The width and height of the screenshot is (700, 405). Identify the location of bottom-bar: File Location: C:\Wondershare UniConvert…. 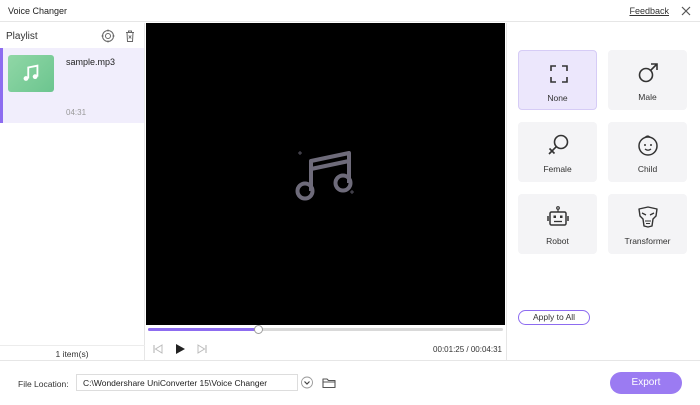
(350, 382).